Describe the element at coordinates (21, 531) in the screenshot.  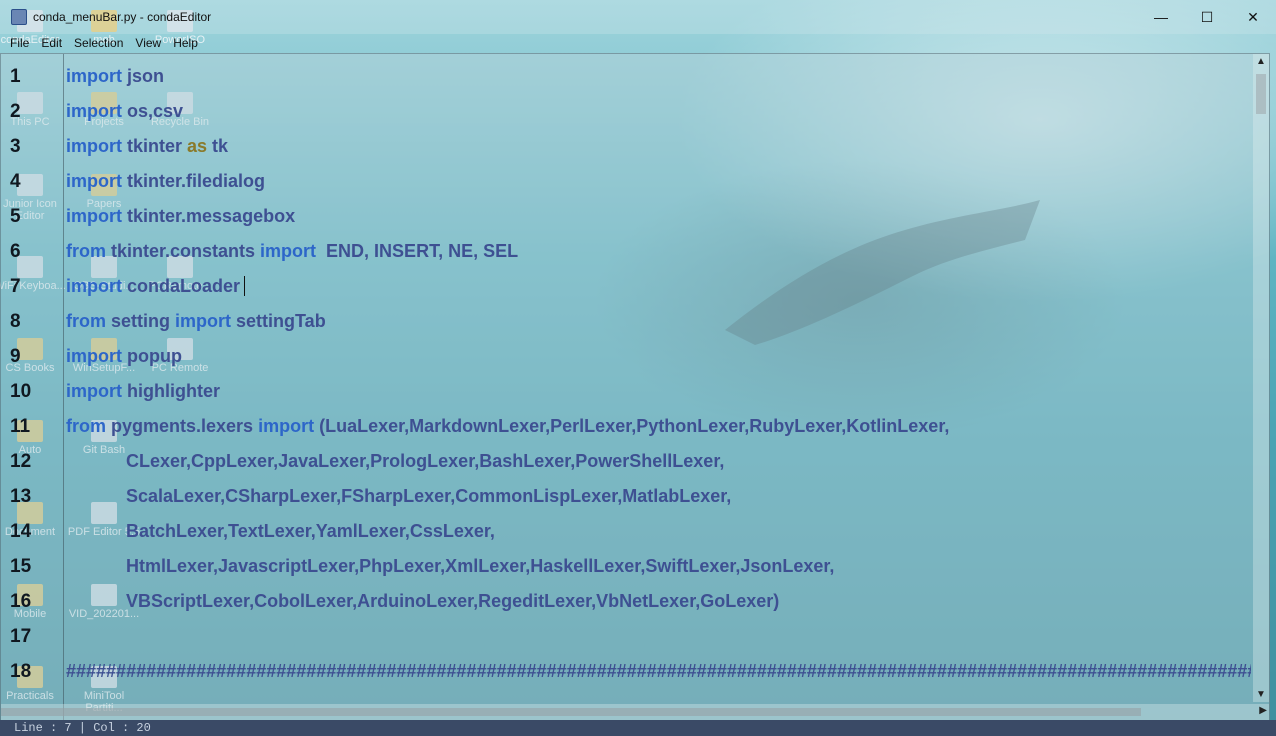
I see `line-number: 14` at that location.